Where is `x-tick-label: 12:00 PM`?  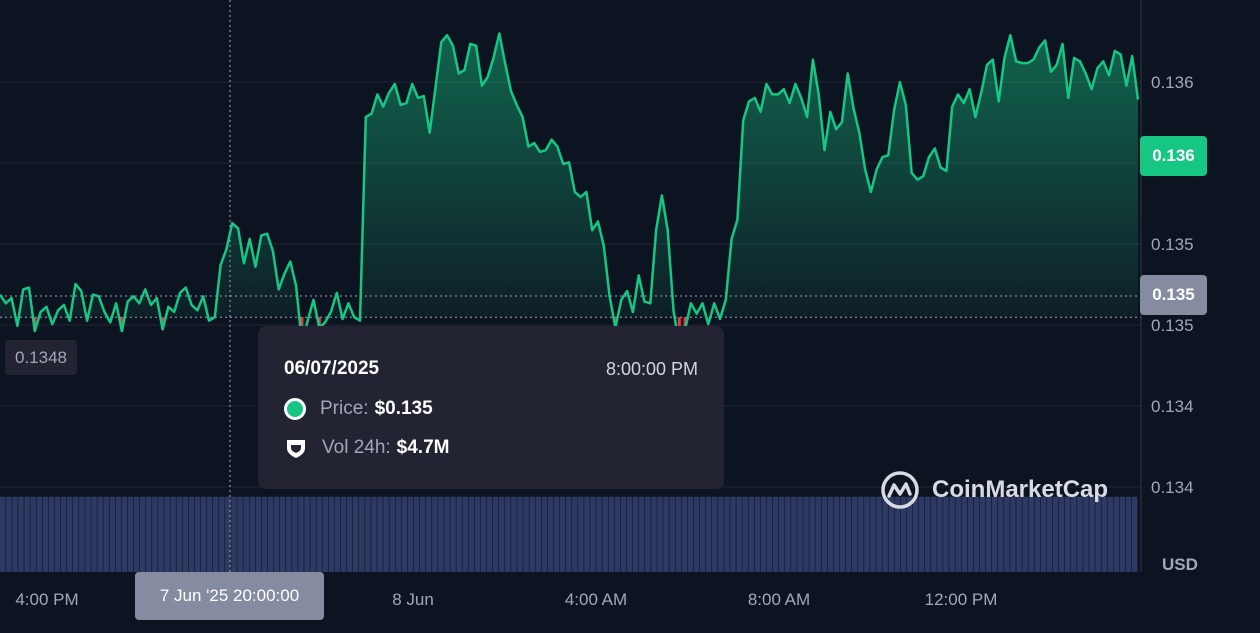
x-tick-label: 12:00 PM is located at coordinates (961, 599).